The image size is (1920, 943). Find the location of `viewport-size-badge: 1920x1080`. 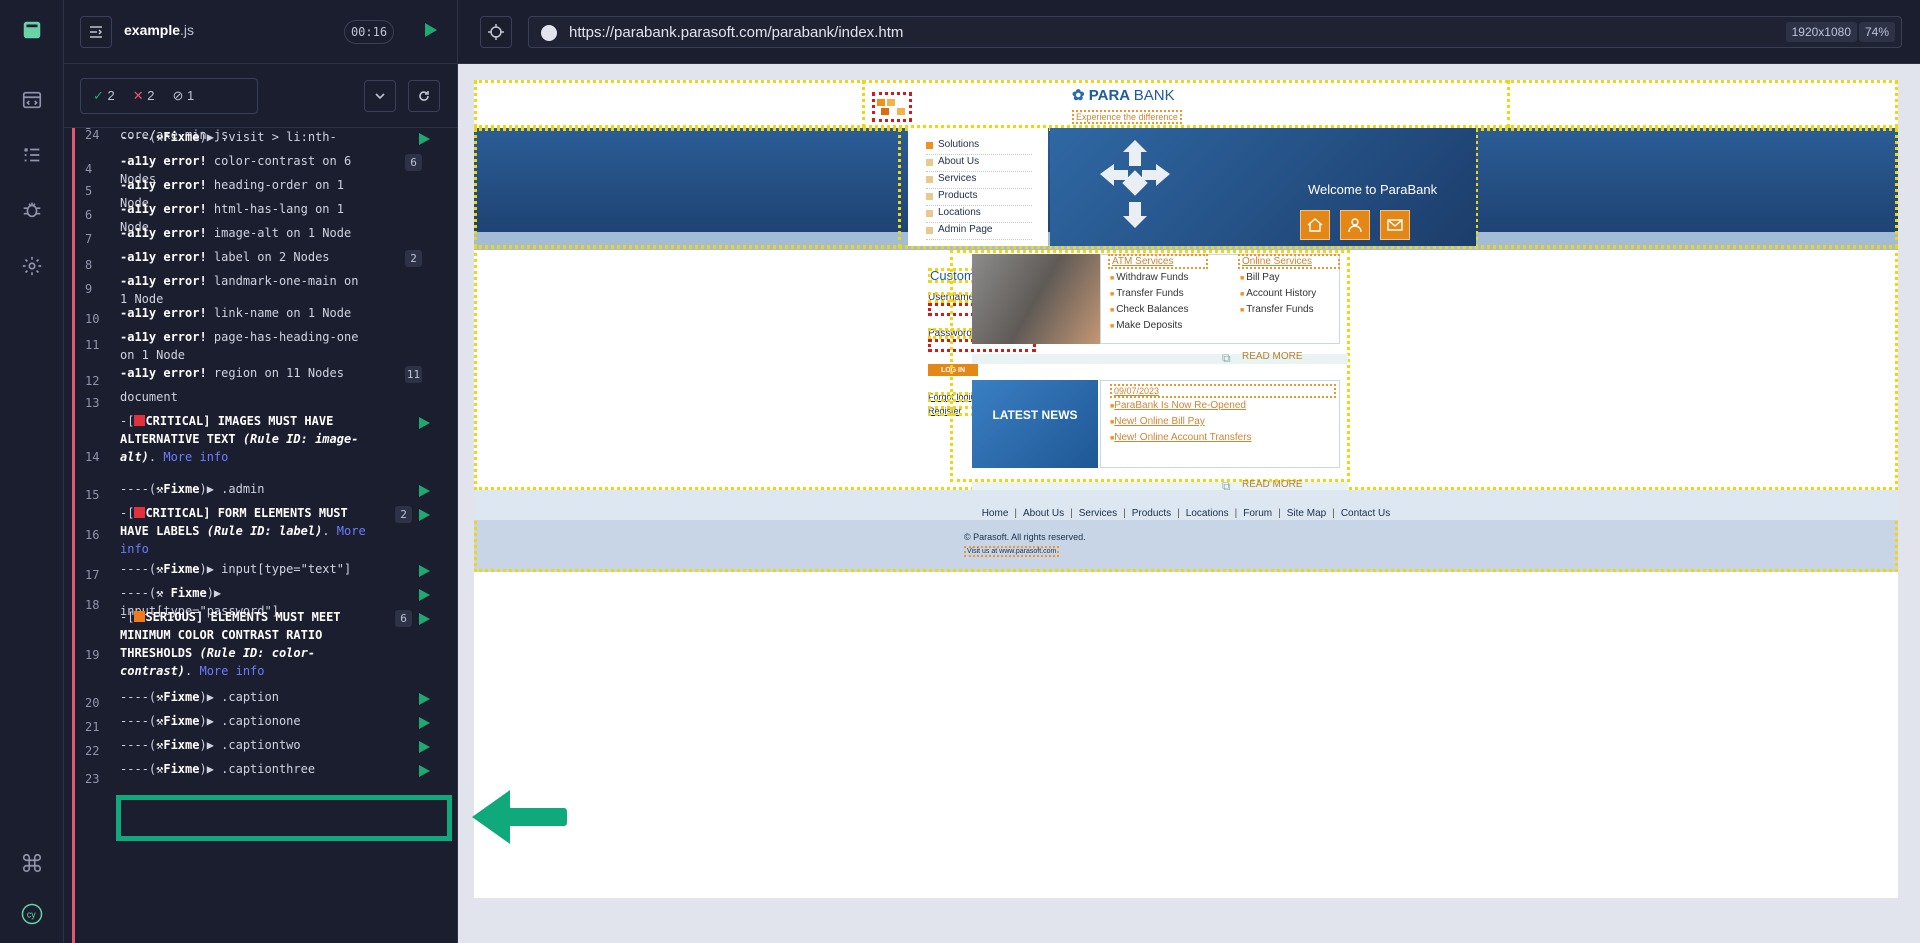

viewport-size-badge: 1920x1080 is located at coordinates (1821, 32).